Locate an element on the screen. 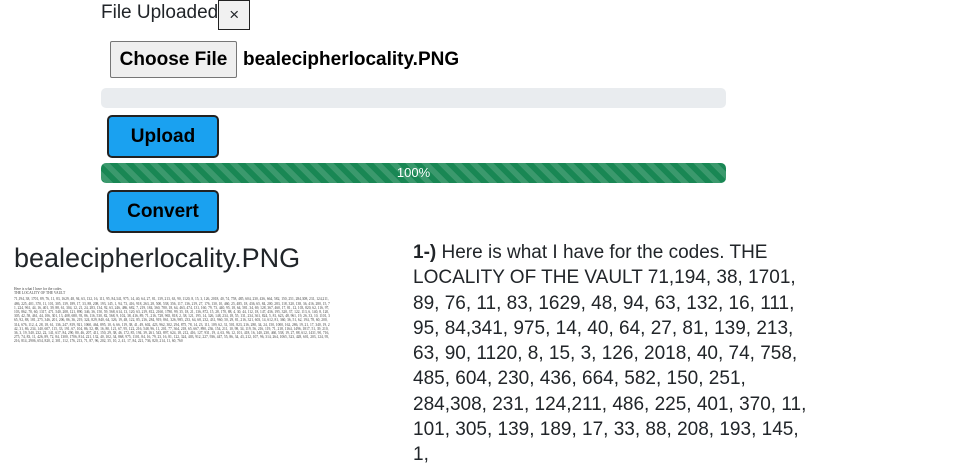  upload-button: Upload is located at coordinates (163, 136).